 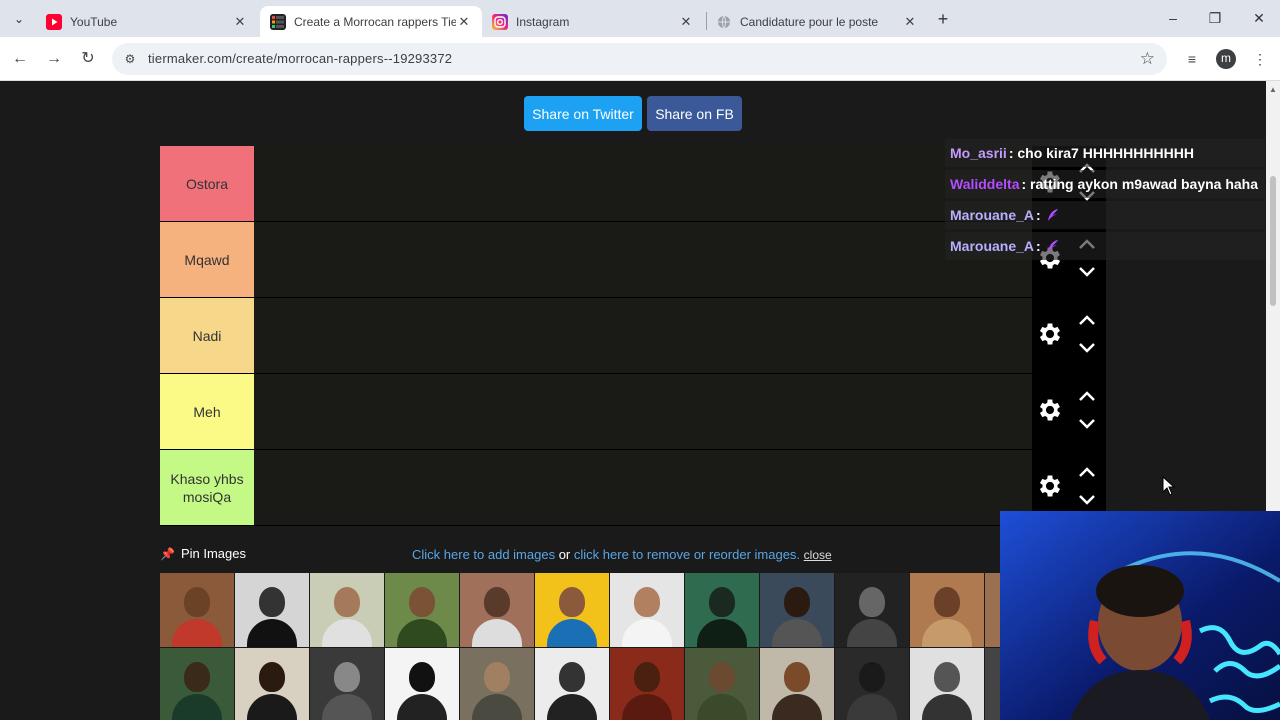 I want to click on youtube-icon, so click(x=54, y=21).